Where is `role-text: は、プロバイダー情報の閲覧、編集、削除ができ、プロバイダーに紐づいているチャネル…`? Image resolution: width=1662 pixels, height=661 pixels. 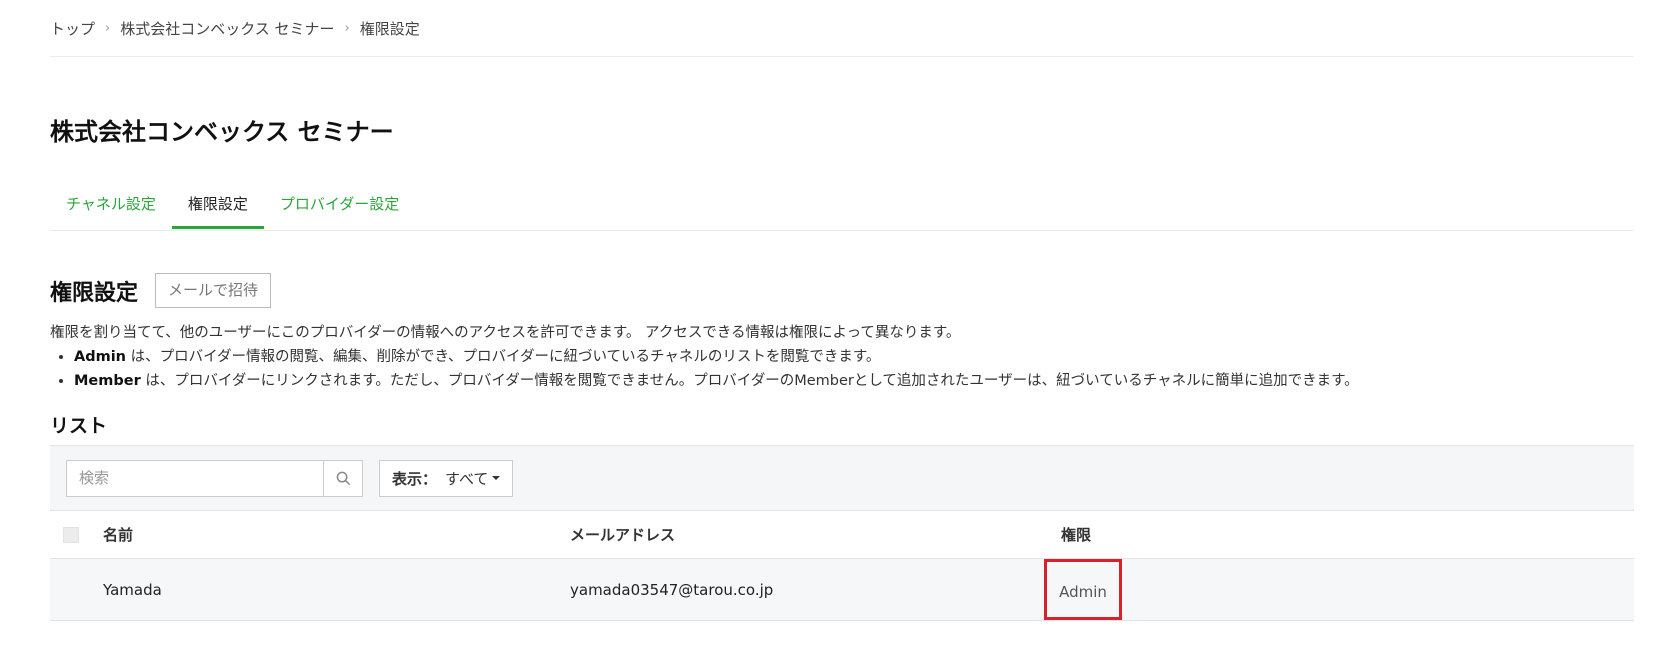
role-text: は、プロバイダー情報の閲覧、編集、削除ができ、プロバイダーに紐づいているチャネル… is located at coordinates (503, 357).